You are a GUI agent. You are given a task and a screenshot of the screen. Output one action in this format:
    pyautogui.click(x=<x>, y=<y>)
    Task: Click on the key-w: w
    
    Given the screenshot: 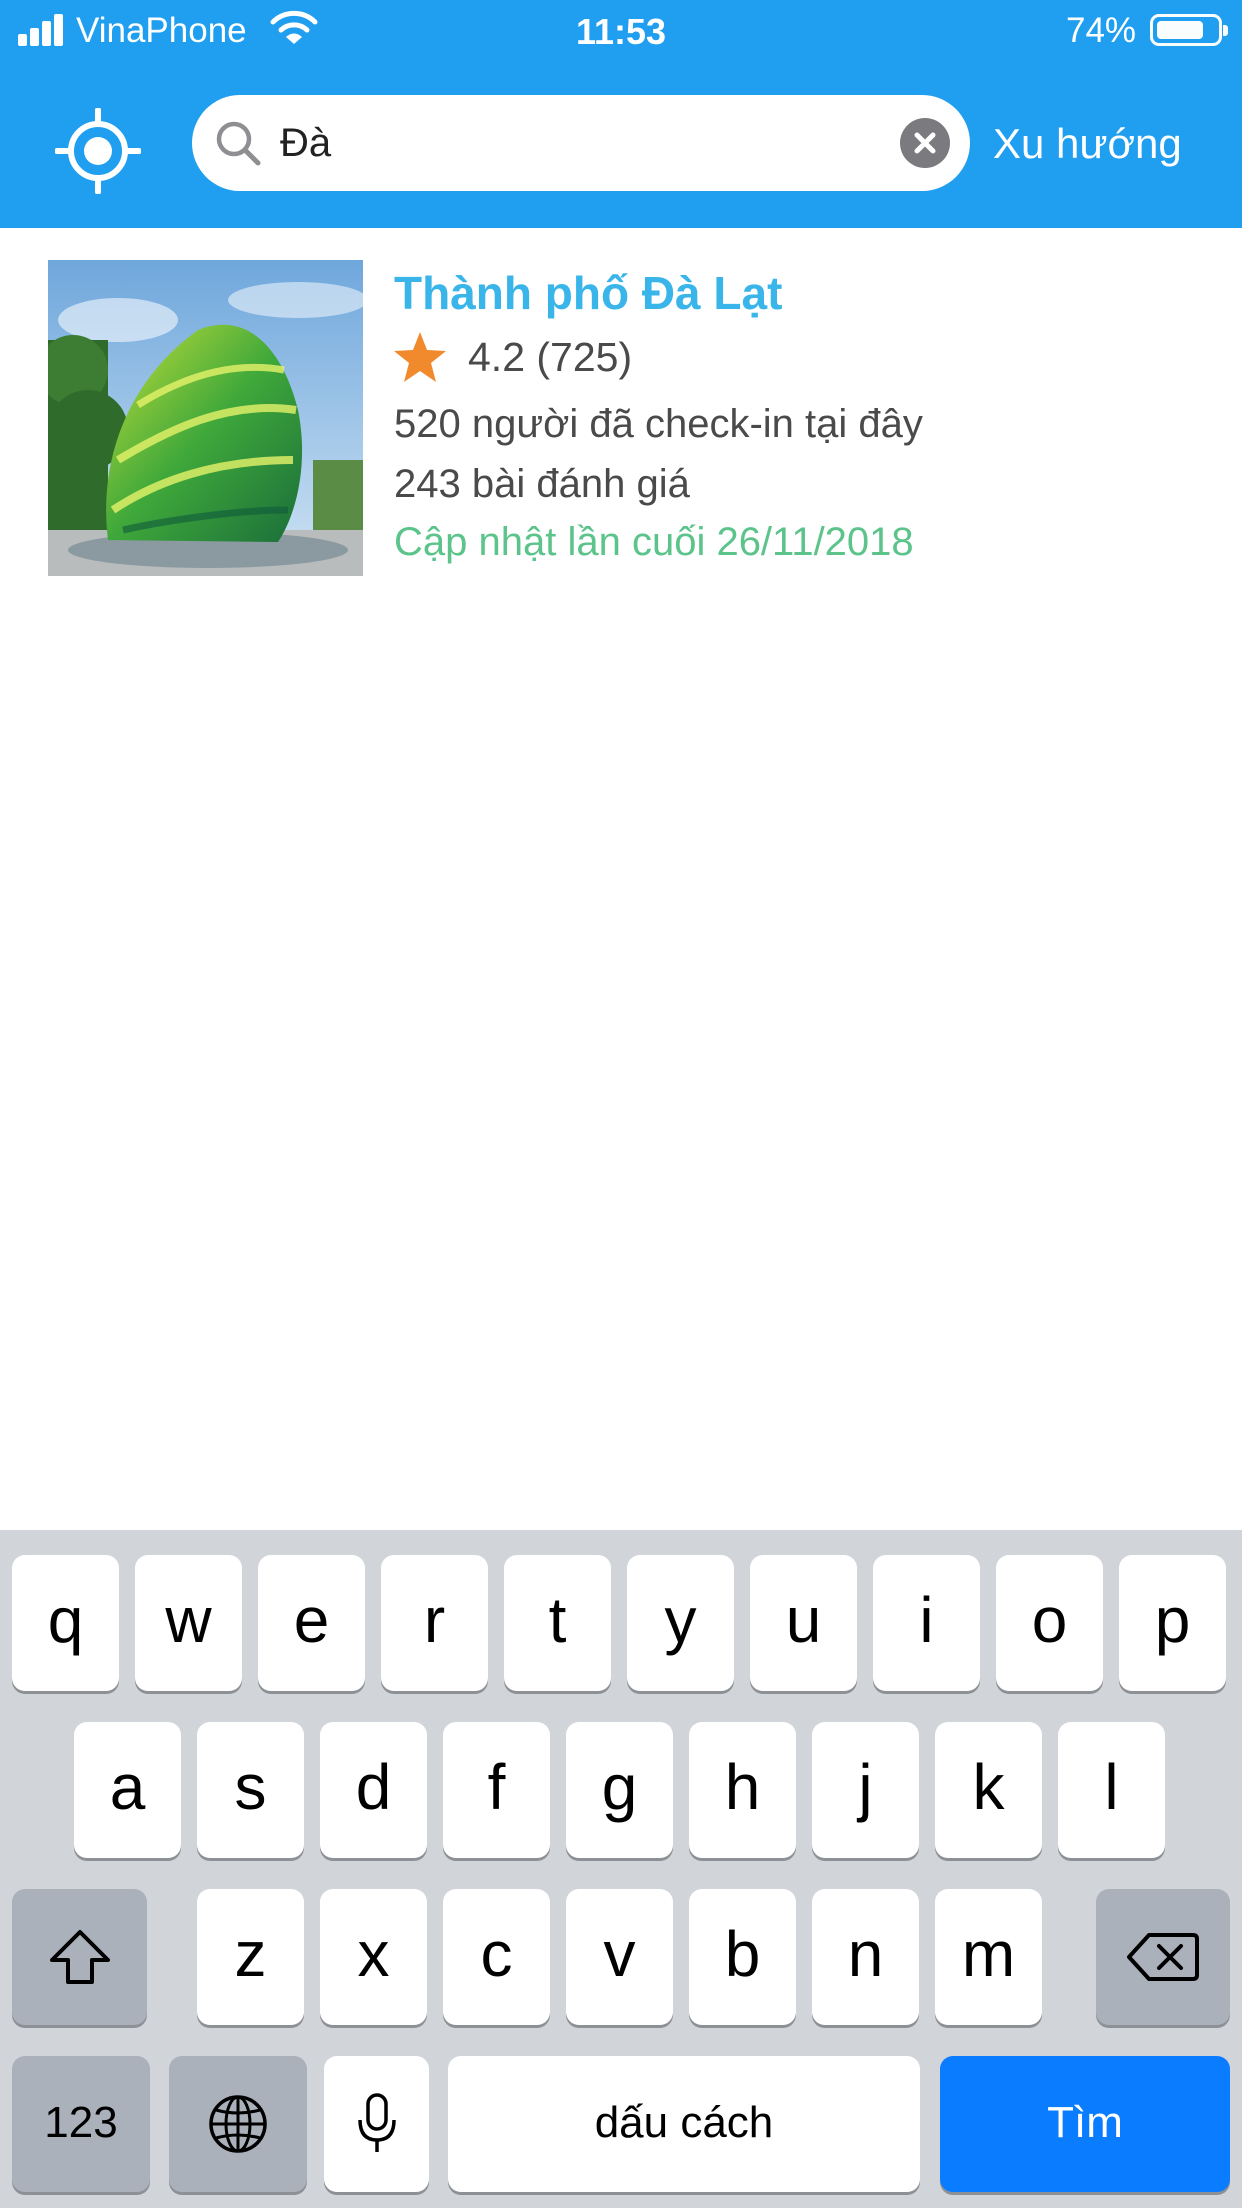 What is the action you would take?
    pyautogui.click(x=188, y=1623)
    